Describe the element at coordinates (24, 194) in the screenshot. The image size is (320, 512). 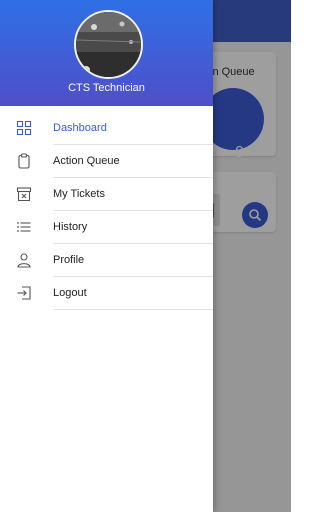
I see `ticket-icon` at that location.